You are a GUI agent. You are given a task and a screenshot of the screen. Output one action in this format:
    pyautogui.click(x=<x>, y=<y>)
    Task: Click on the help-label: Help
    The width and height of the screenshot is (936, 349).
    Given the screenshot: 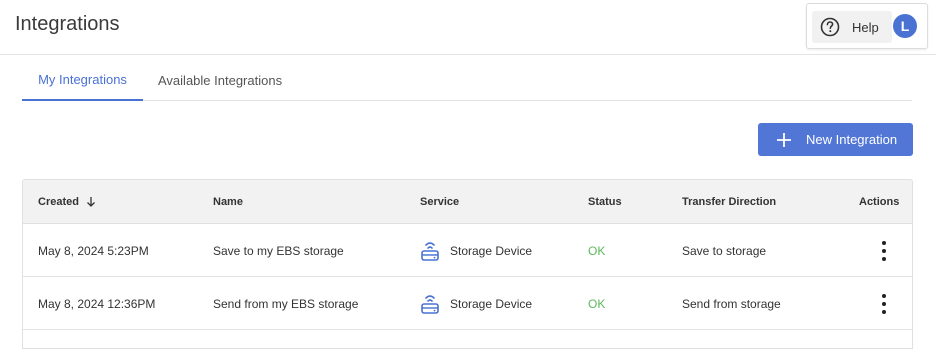 What is the action you would take?
    pyautogui.click(x=865, y=27)
    